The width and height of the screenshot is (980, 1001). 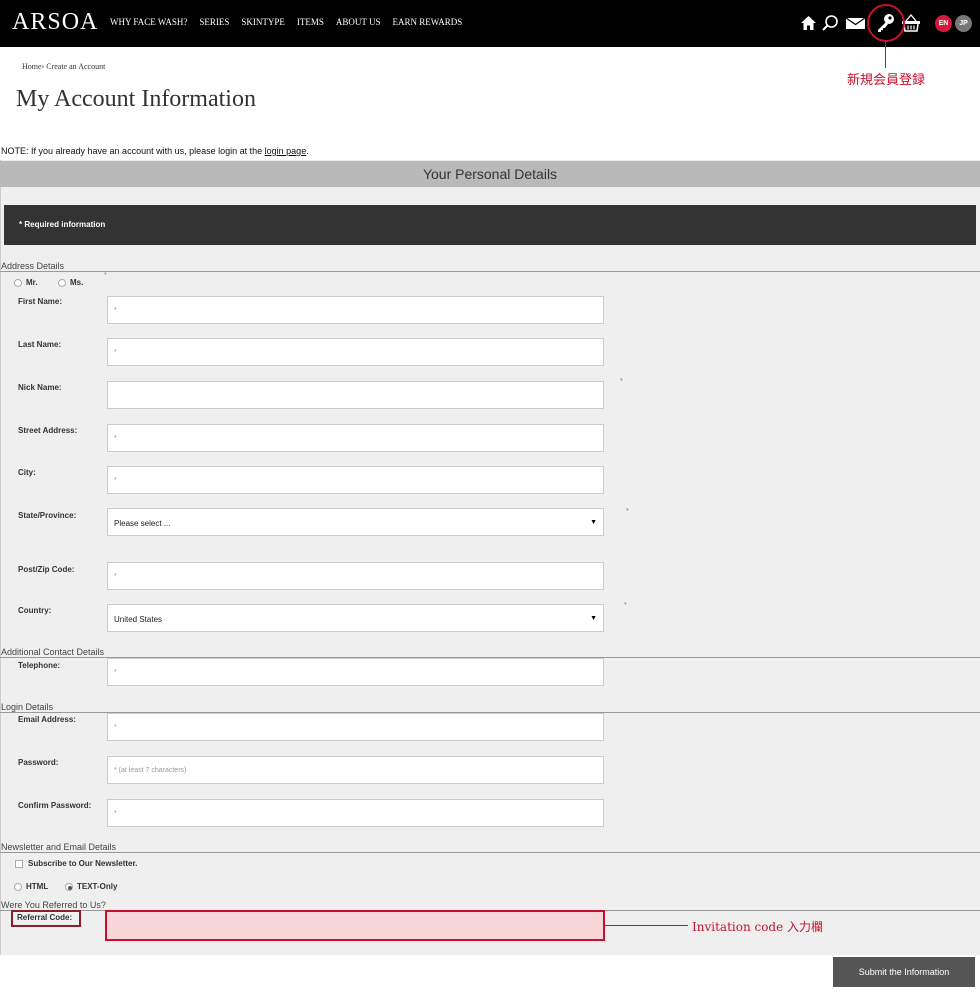 I want to click on nick-name-label: Nick Name:, so click(x=40, y=387).